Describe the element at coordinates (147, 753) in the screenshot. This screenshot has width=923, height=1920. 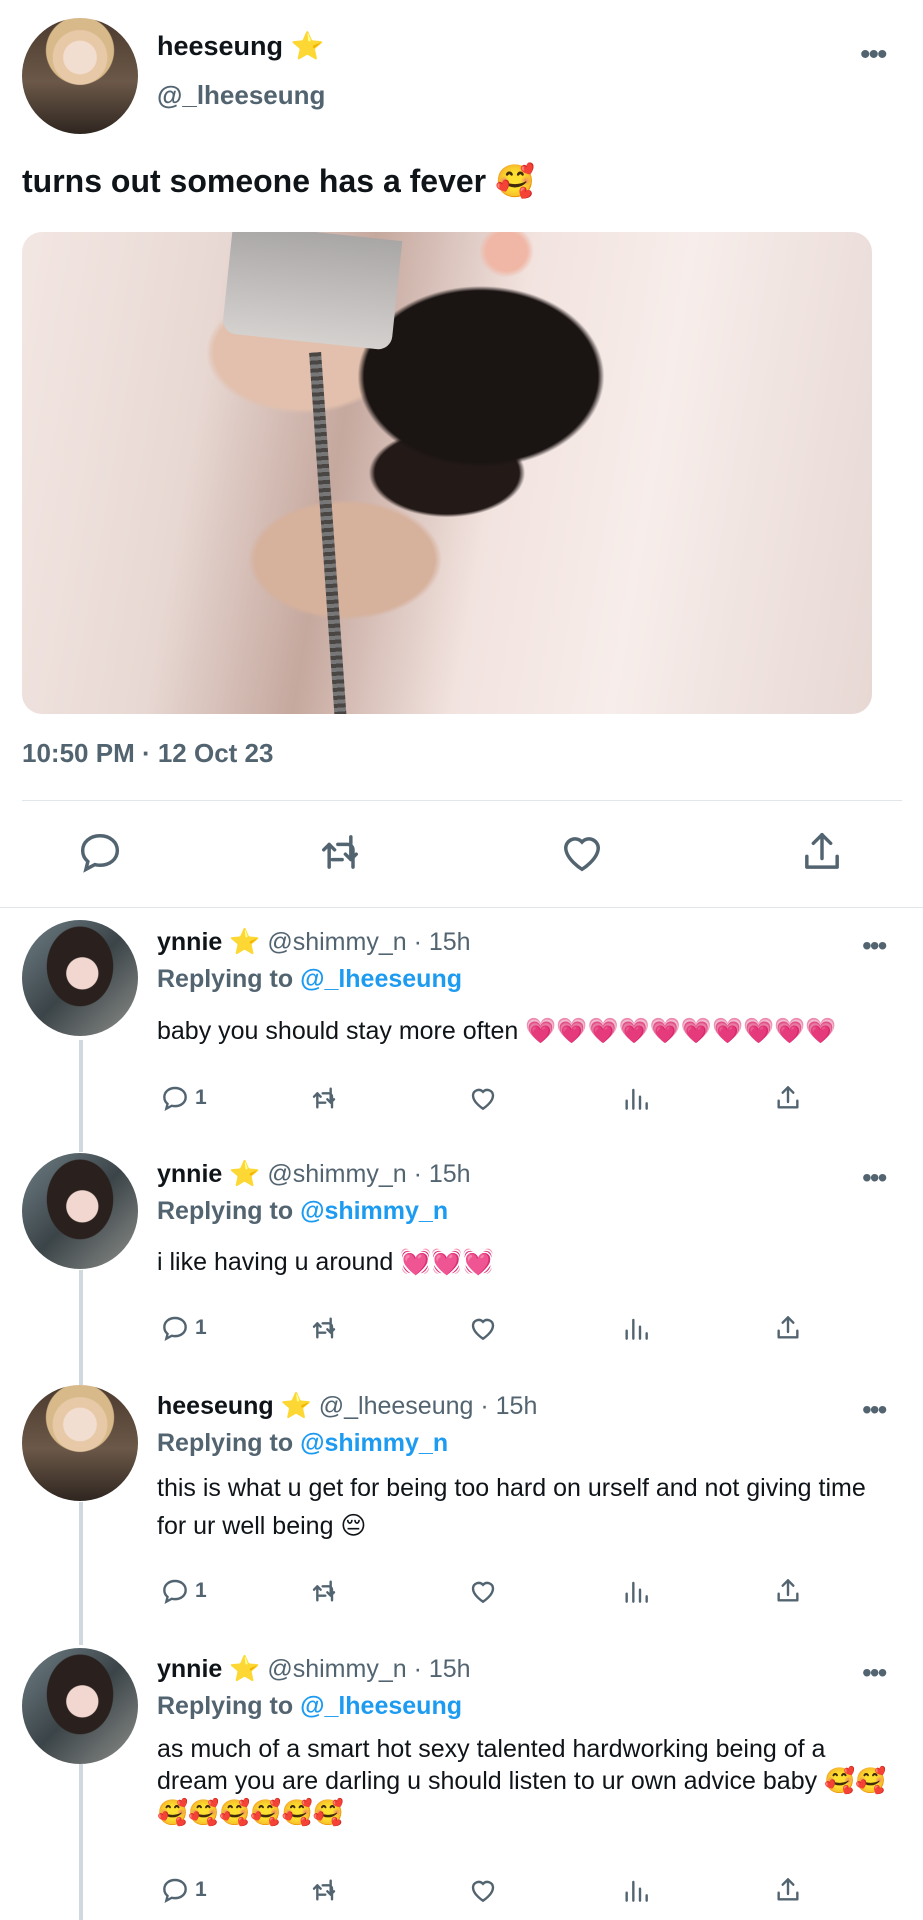
I see `tweet-timestamp: 10:50 PM · 12 Oct 23` at that location.